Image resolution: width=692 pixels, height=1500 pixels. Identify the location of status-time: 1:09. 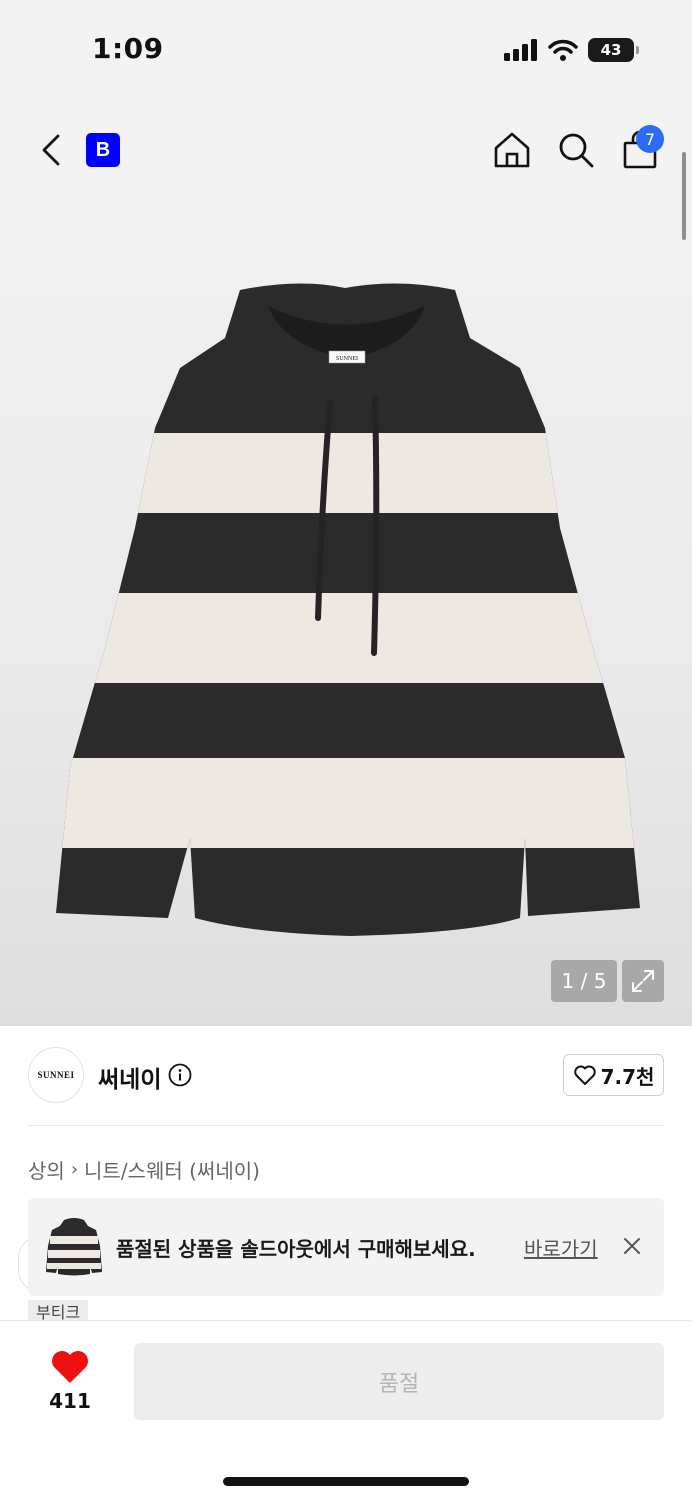
(128, 48).